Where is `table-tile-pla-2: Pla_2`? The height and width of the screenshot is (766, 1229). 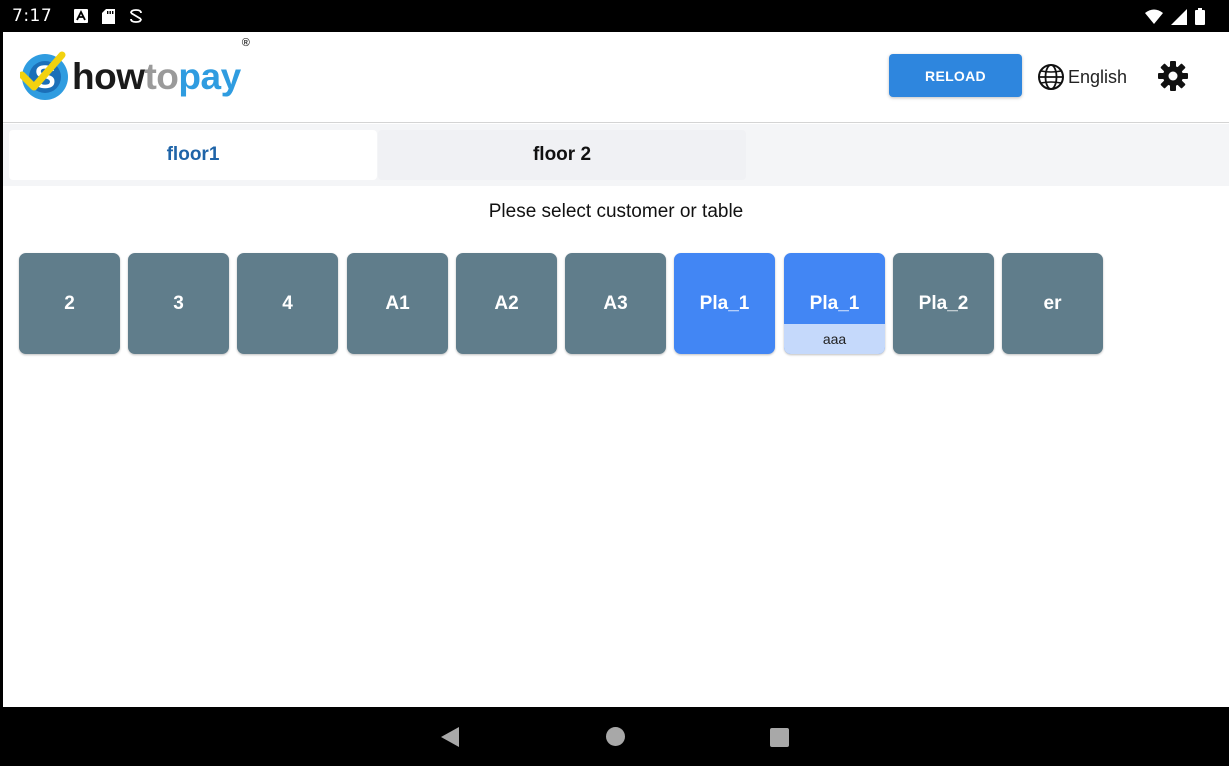
table-tile-pla-2: Pla_2 is located at coordinates (943, 303).